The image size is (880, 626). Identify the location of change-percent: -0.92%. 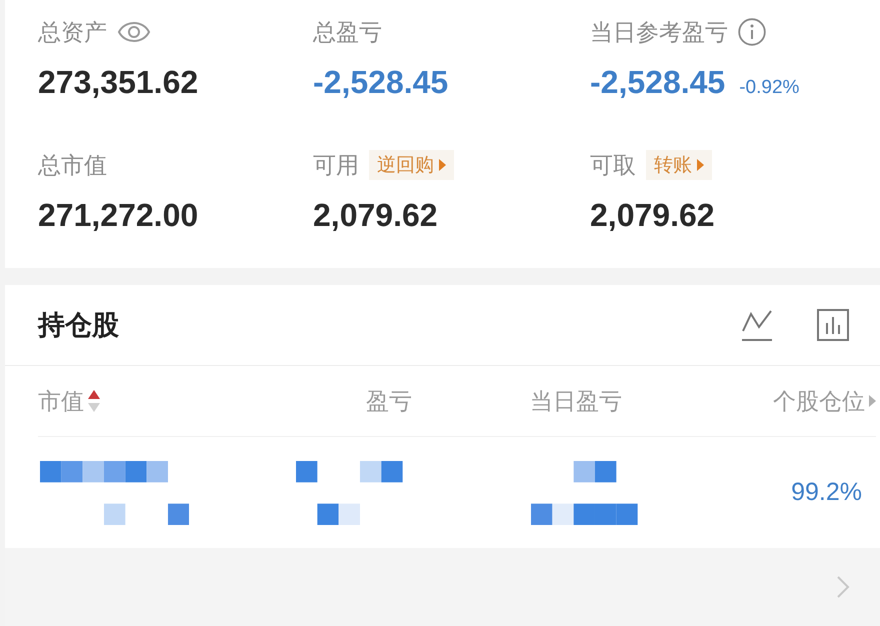
(769, 88).